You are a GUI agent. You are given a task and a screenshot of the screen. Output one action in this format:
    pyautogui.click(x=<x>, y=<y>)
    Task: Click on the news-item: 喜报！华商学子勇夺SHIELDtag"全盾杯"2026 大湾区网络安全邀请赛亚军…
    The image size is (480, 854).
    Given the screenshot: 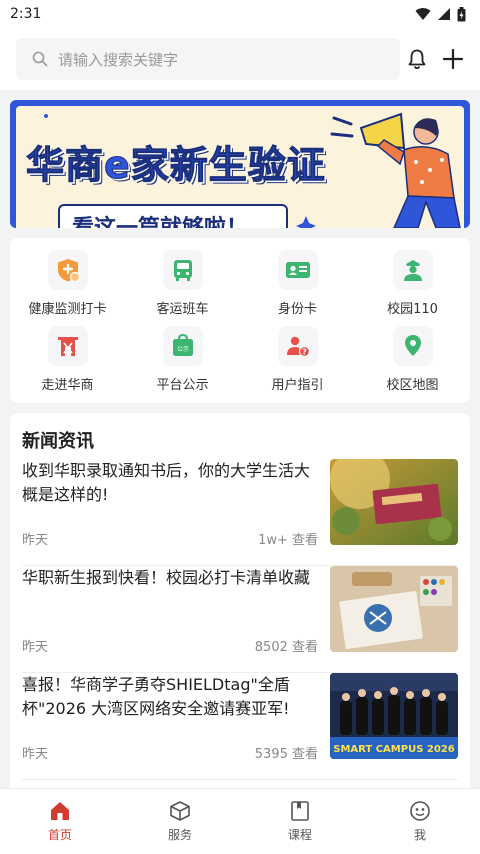 What is the action you would take?
    pyautogui.click(x=240, y=726)
    